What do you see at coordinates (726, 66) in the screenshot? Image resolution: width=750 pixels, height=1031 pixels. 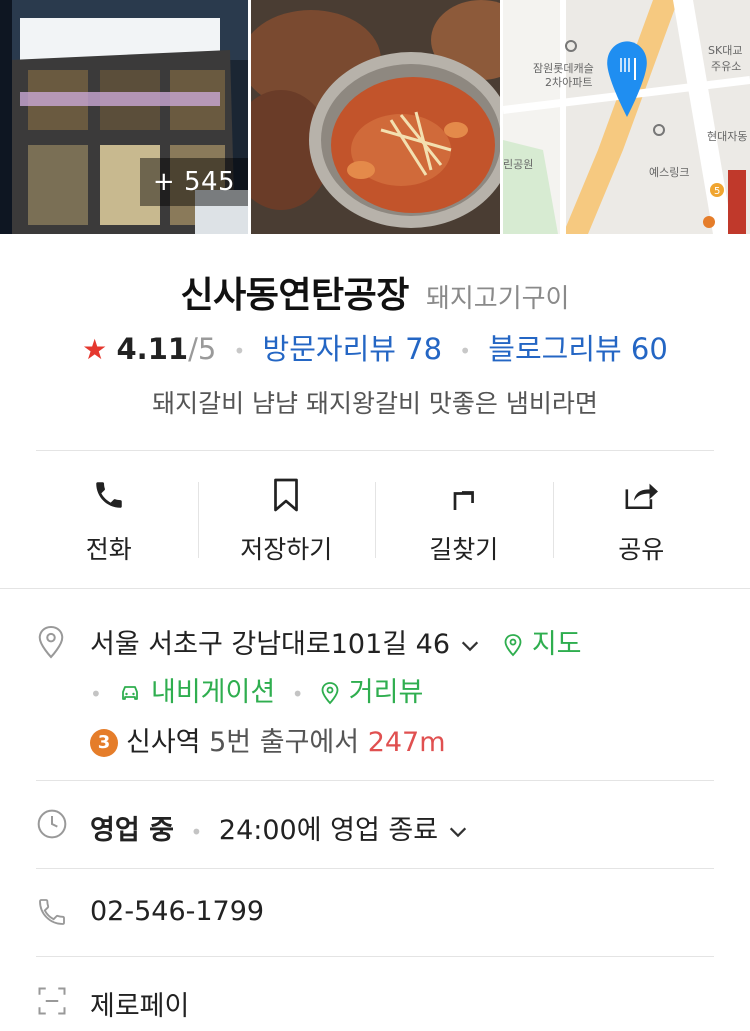 I see `map-label: 주유소` at bounding box center [726, 66].